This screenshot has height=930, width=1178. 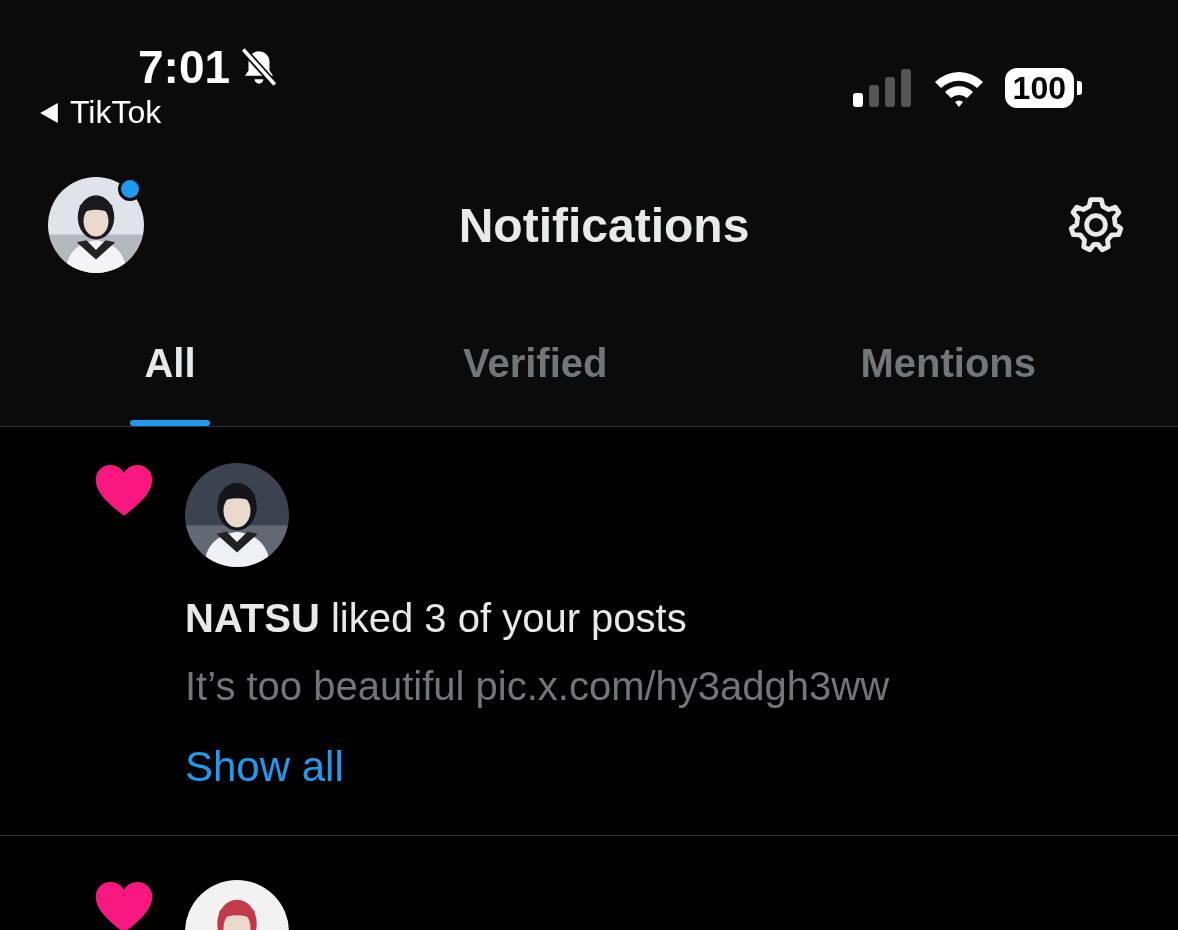 I want to click on back-link: TikTok, so click(x=159, y=112).